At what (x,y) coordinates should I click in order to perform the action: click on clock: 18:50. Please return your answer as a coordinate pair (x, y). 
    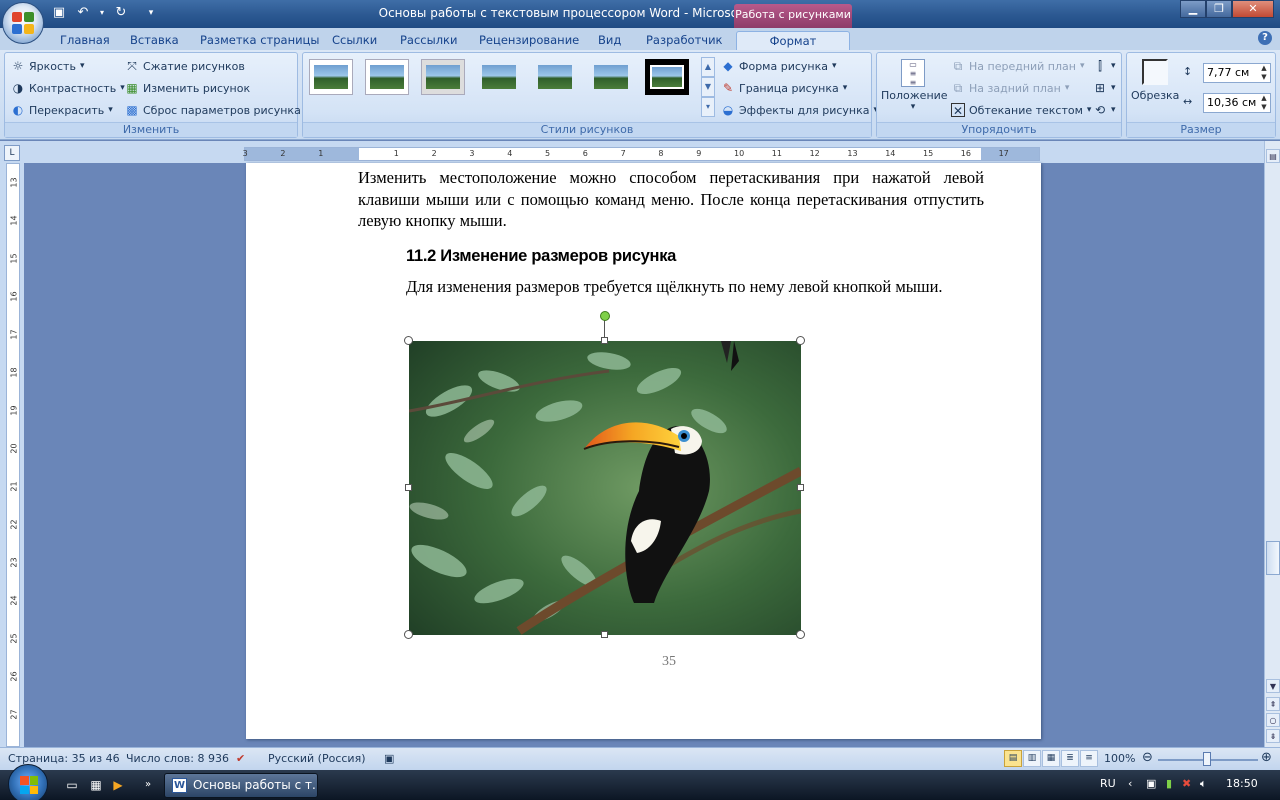
    Looking at the image, I should click on (1242, 783).